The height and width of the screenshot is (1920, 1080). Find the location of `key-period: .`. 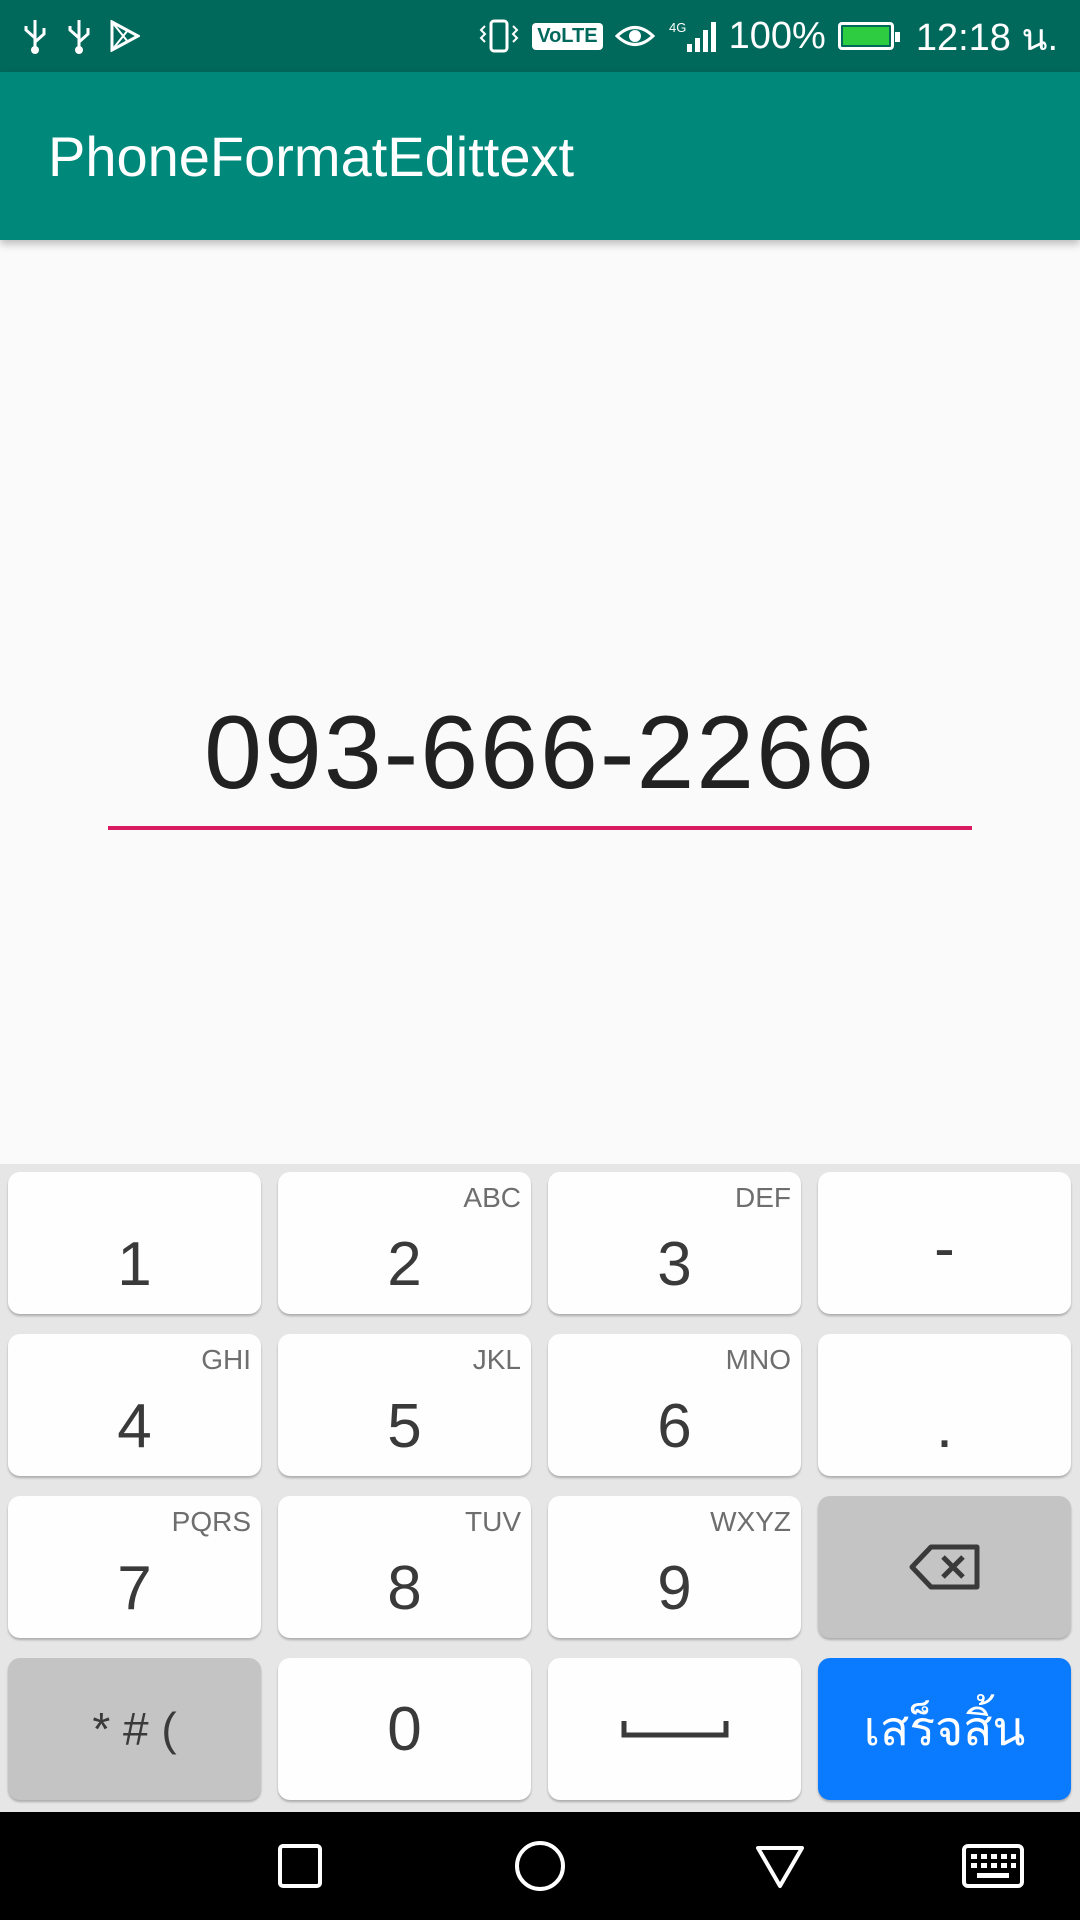

key-period: . is located at coordinates (944, 1405).